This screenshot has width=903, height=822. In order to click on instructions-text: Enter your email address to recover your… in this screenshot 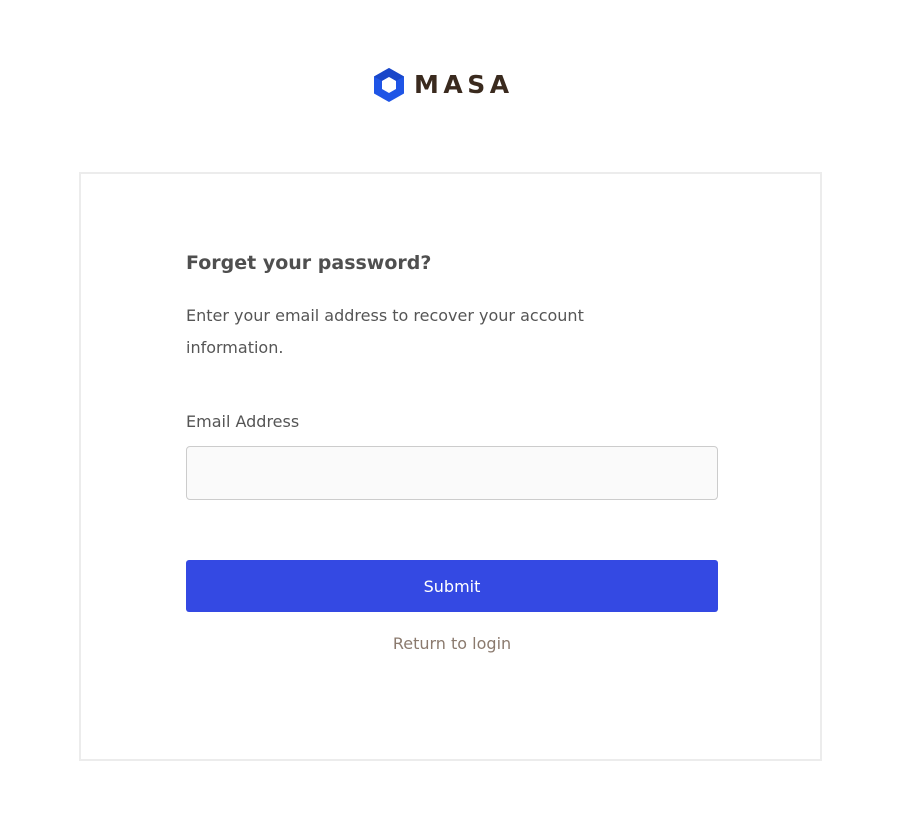, I will do `click(385, 331)`.